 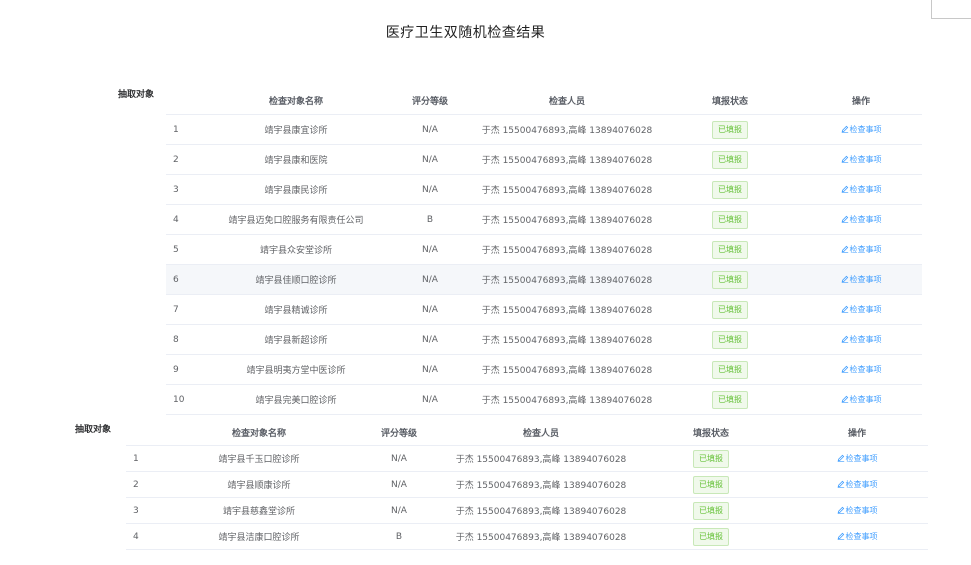 I want to click on window-corner-divider-horizontal, so click(x=951, y=18).